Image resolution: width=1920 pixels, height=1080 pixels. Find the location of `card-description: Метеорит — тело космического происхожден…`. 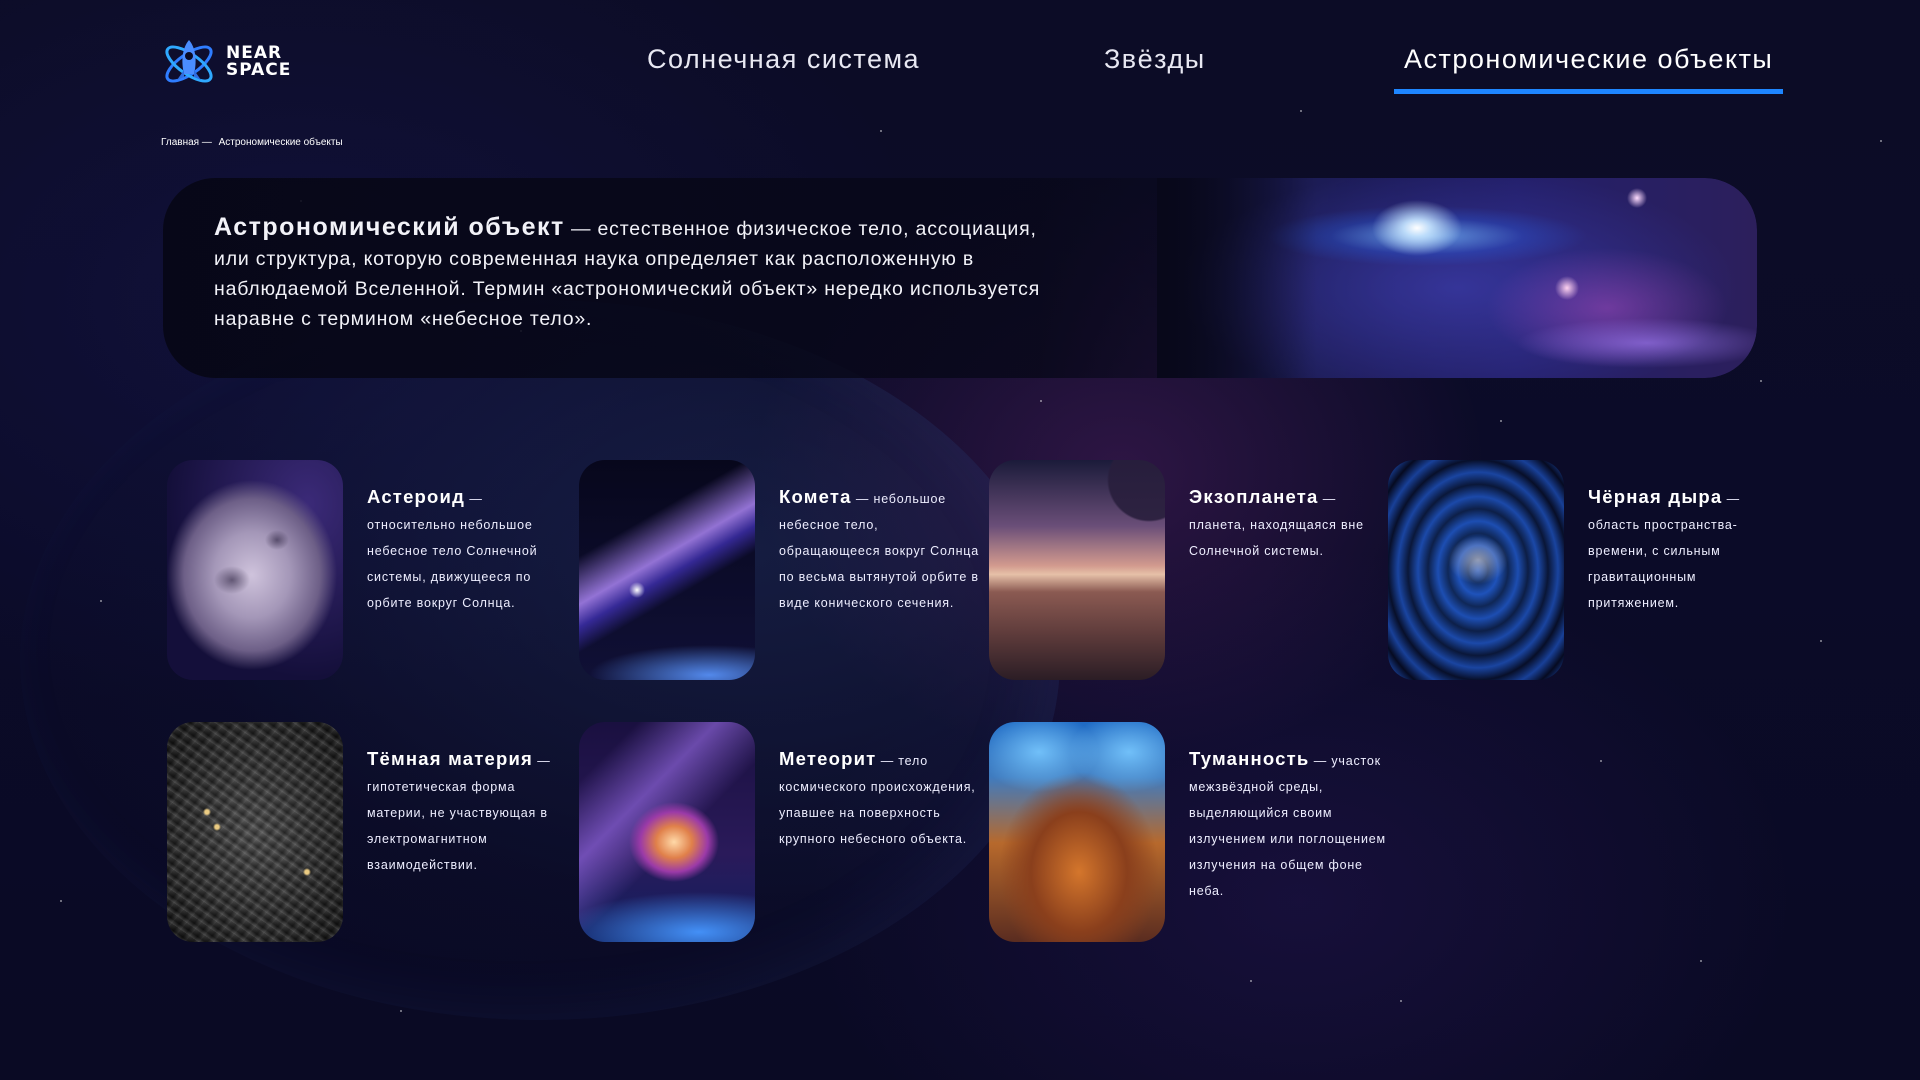

card-description: Метеорит — тело космического происхожден… is located at coordinates (879, 799).